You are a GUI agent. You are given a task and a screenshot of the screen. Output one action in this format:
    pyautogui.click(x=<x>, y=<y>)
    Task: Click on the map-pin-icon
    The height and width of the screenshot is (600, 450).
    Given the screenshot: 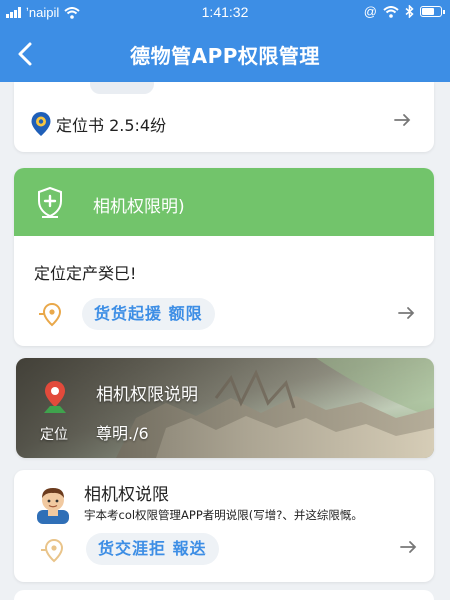 What is the action you would take?
    pyautogui.click(x=55, y=397)
    